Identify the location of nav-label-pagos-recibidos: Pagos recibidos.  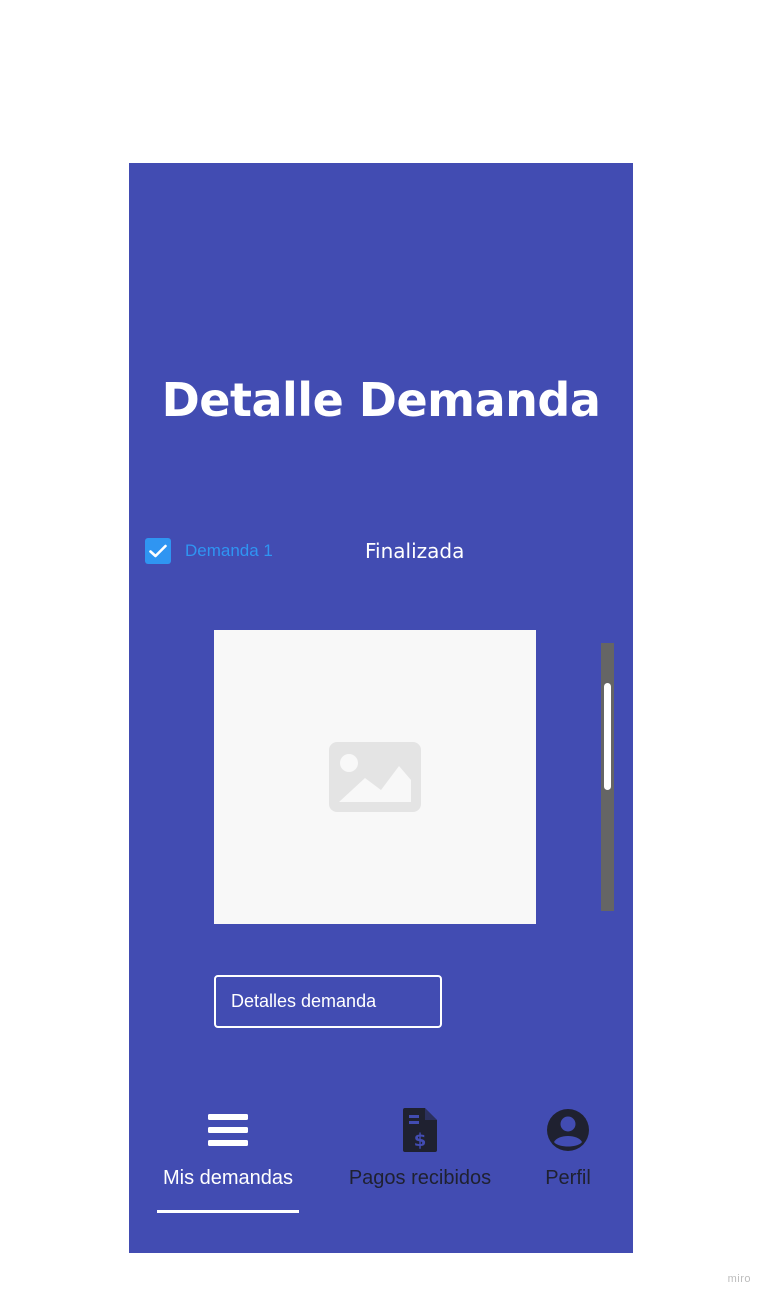
(420, 1178).